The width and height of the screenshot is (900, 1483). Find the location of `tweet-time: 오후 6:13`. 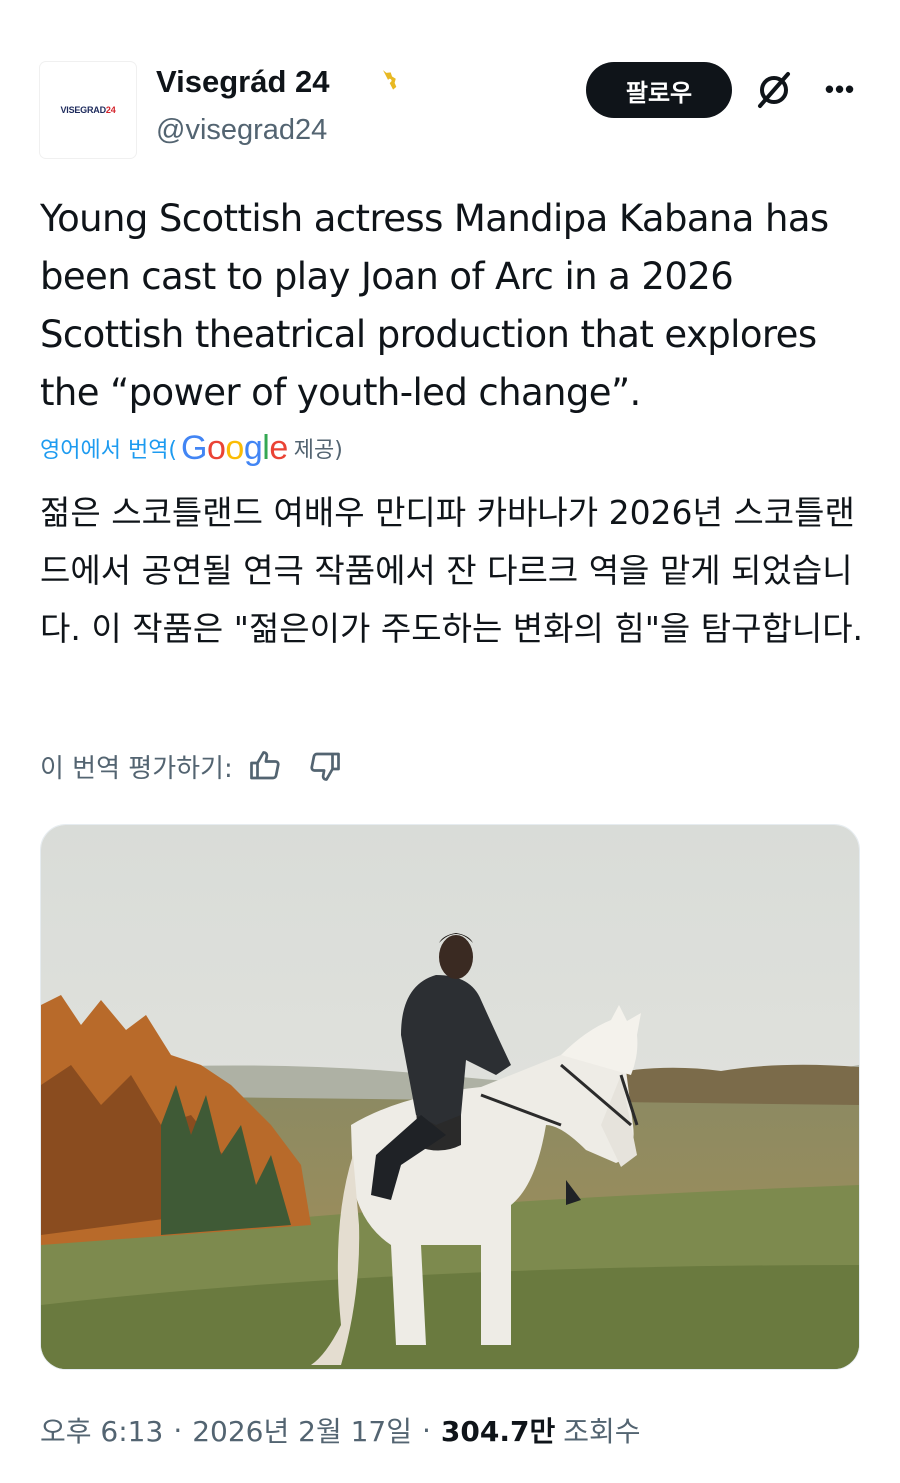

tweet-time: 오후 6:13 is located at coordinates (101, 1430).